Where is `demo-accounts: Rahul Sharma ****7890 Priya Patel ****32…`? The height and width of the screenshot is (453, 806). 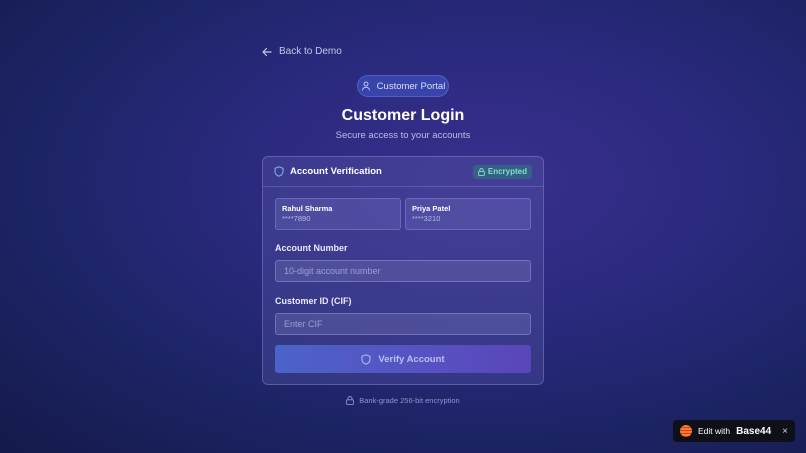
demo-accounts: Rahul Sharma ****7890 Priya Patel ****32… is located at coordinates (403, 214).